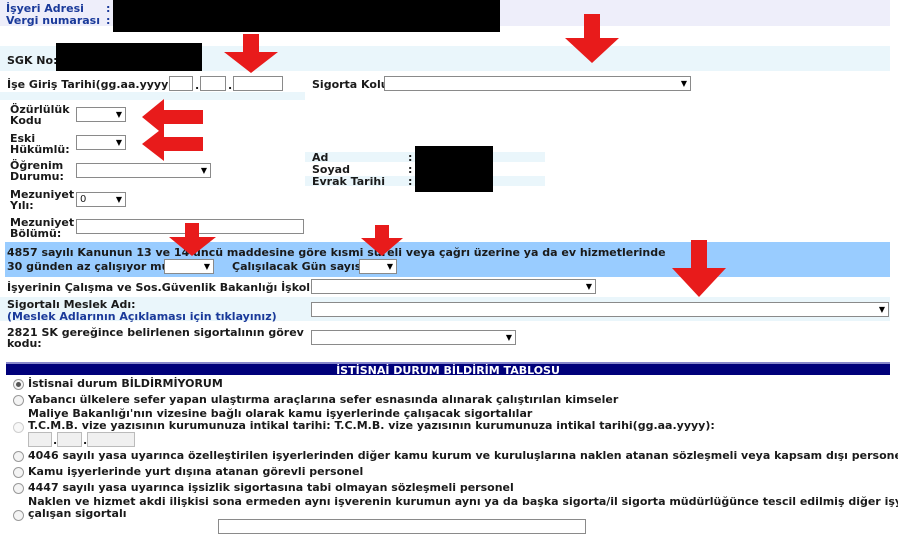 The width and height of the screenshot is (898, 534). What do you see at coordinates (413, 337) in the screenshot?
I see `duty-code-select: ▼` at bounding box center [413, 337].